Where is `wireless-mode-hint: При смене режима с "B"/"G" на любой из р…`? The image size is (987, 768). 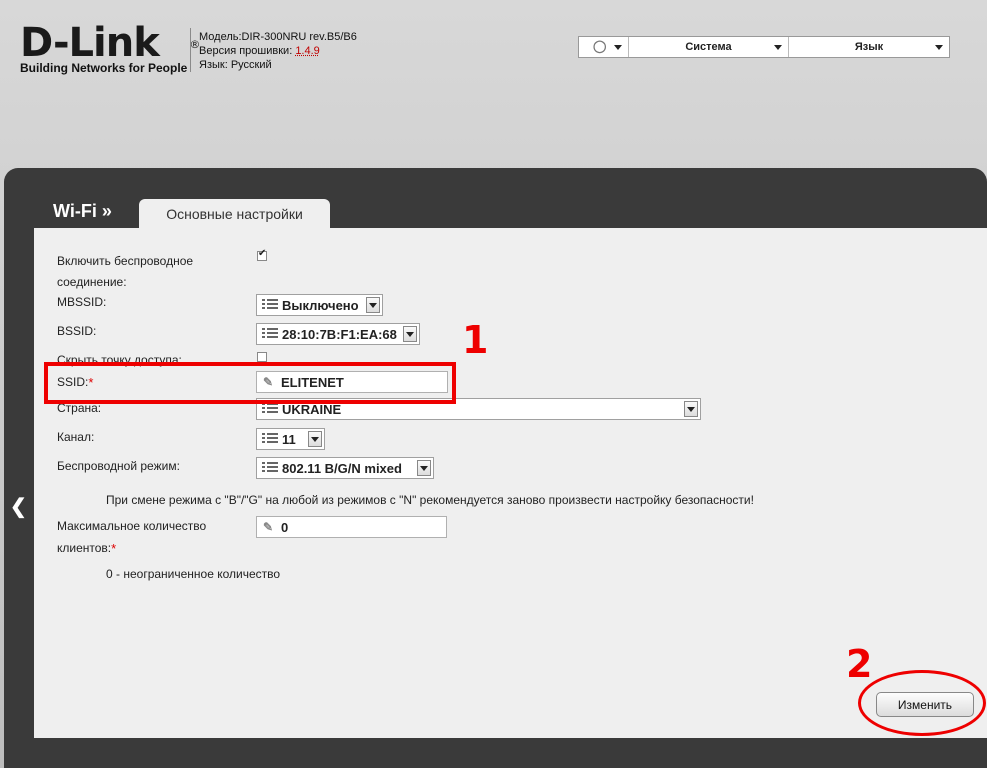
wireless-mode-hint: При смене режима с "B"/"G" на любой из р… is located at coordinates (430, 500).